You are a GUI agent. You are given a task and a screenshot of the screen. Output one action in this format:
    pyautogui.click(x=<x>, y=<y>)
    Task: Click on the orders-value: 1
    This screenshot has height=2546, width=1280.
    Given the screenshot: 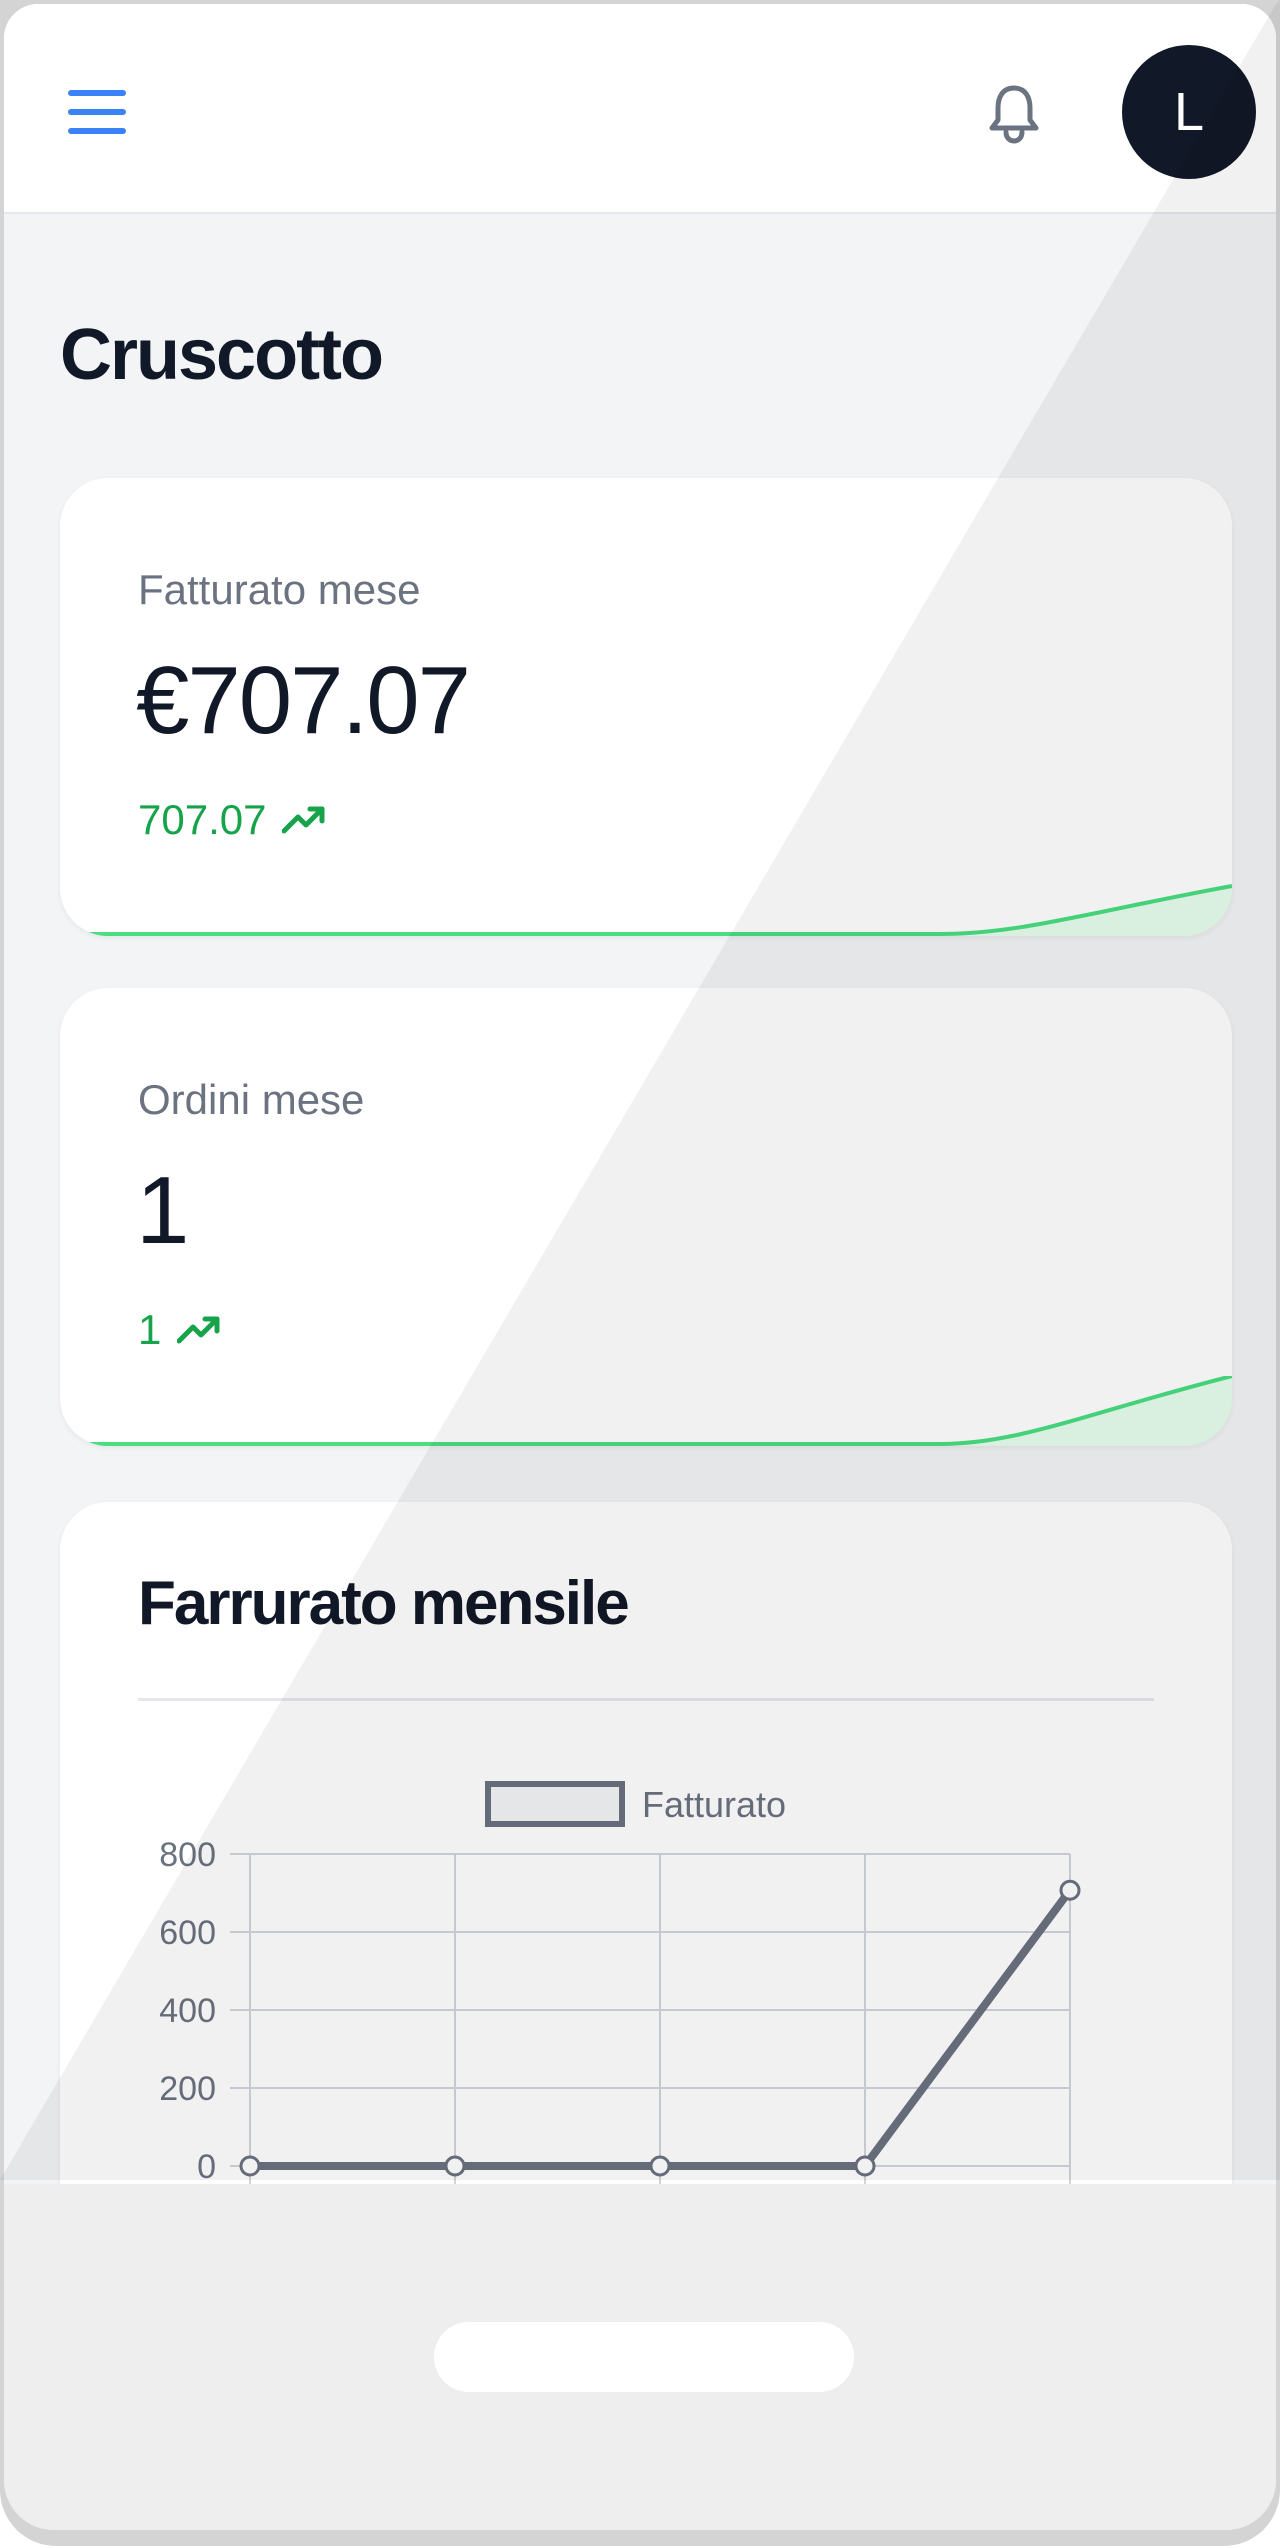 What is the action you would take?
    pyautogui.click(x=162, y=1210)
    